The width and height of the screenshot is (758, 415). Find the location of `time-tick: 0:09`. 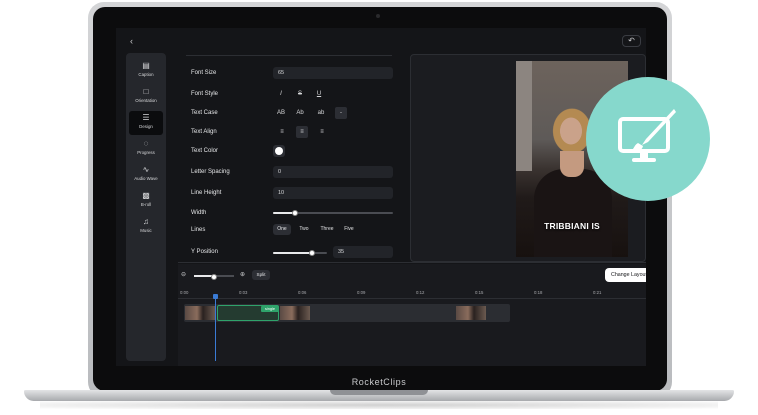

time-tick: 0:09 is located at coordinates (361, 292).